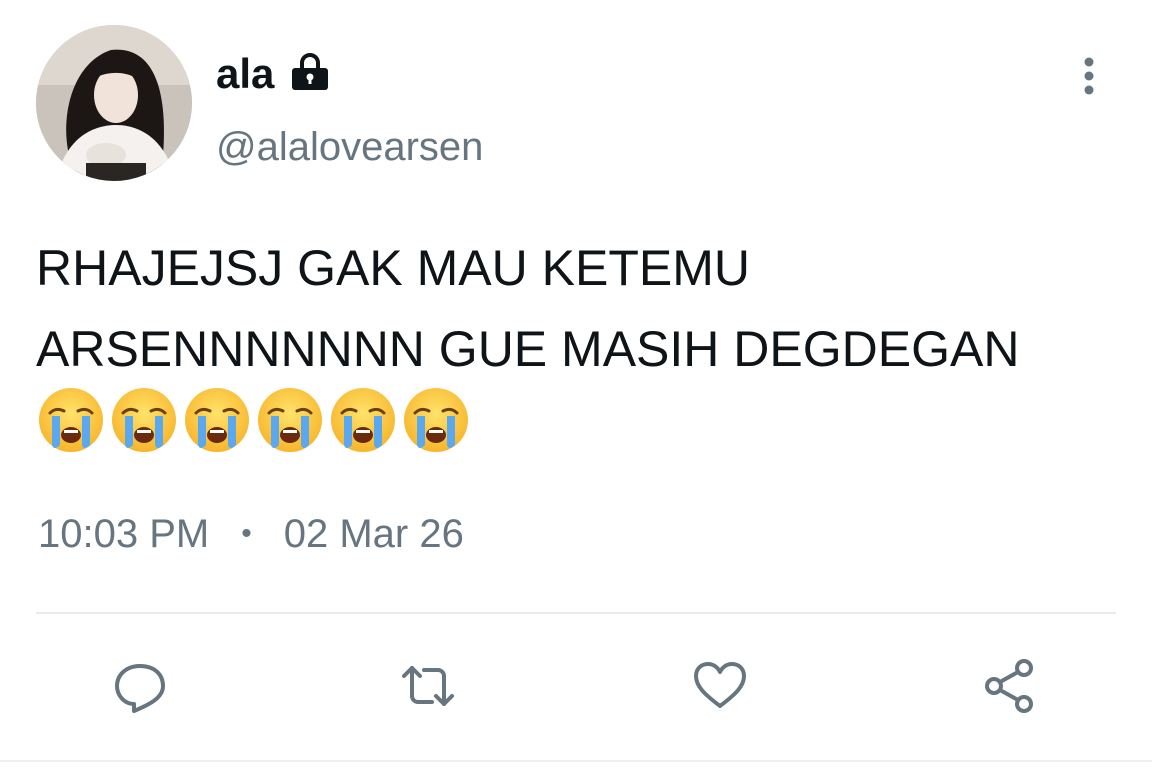  I want to click on retweet-icon, so click(428, 686).